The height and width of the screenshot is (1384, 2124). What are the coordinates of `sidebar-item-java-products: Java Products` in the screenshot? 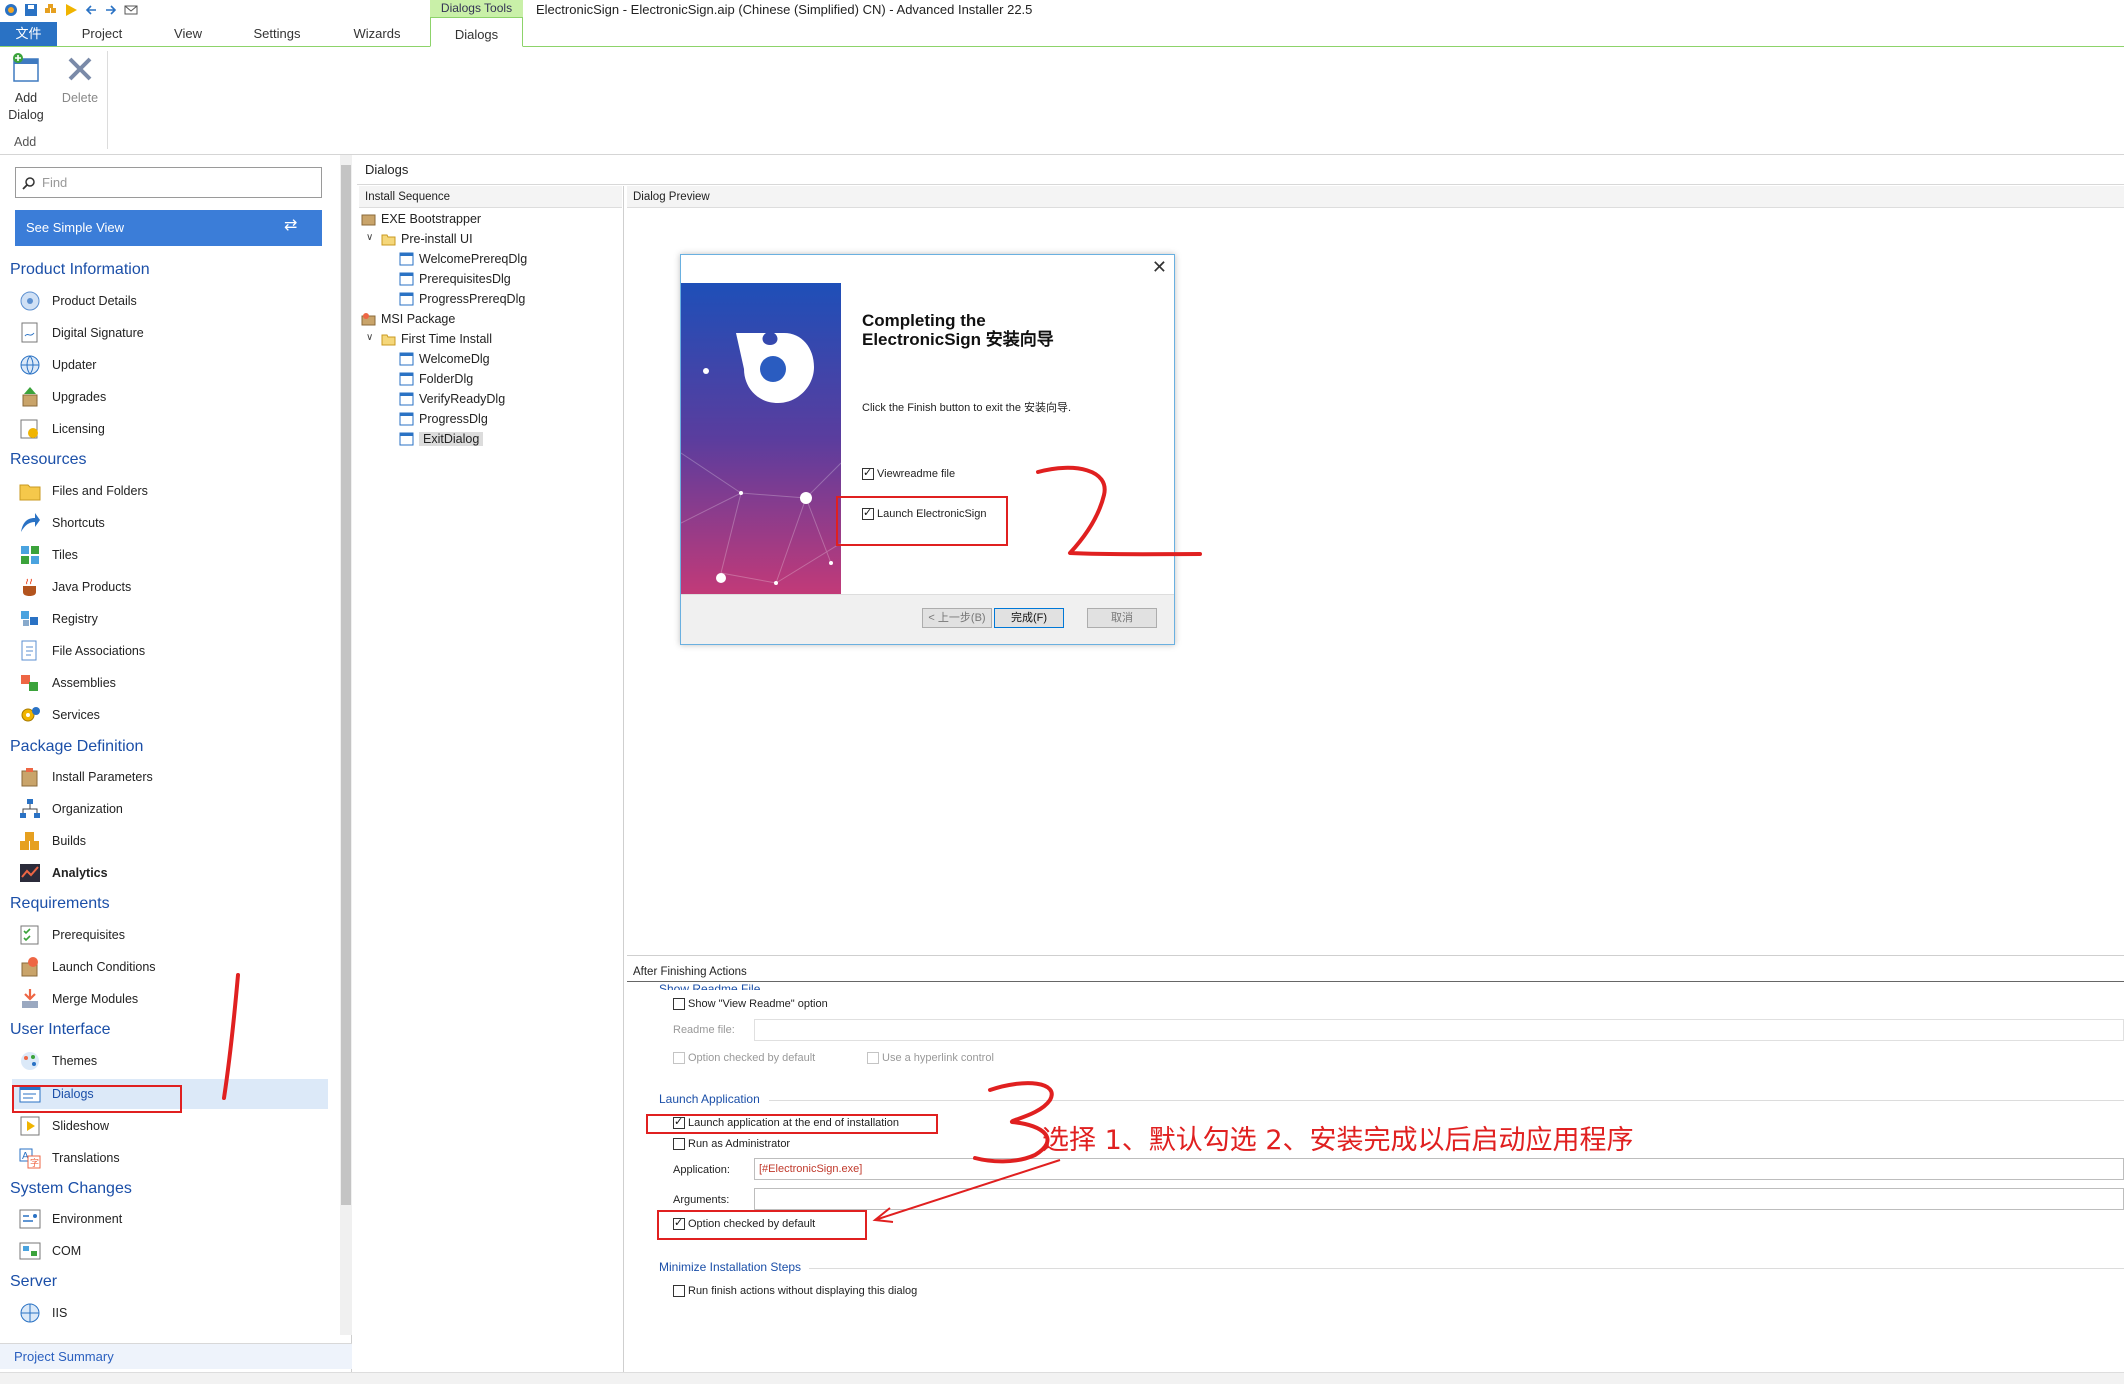 It's located at (74, 587).